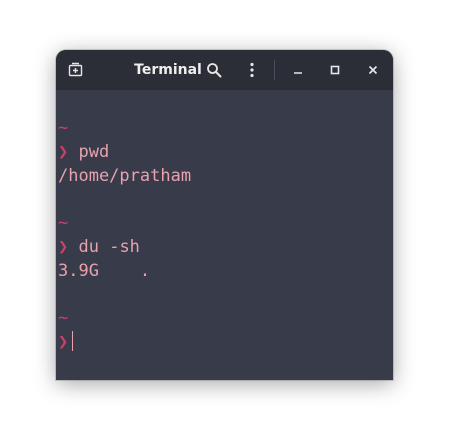  I want to click on maximize-icon, so click(335, 70).